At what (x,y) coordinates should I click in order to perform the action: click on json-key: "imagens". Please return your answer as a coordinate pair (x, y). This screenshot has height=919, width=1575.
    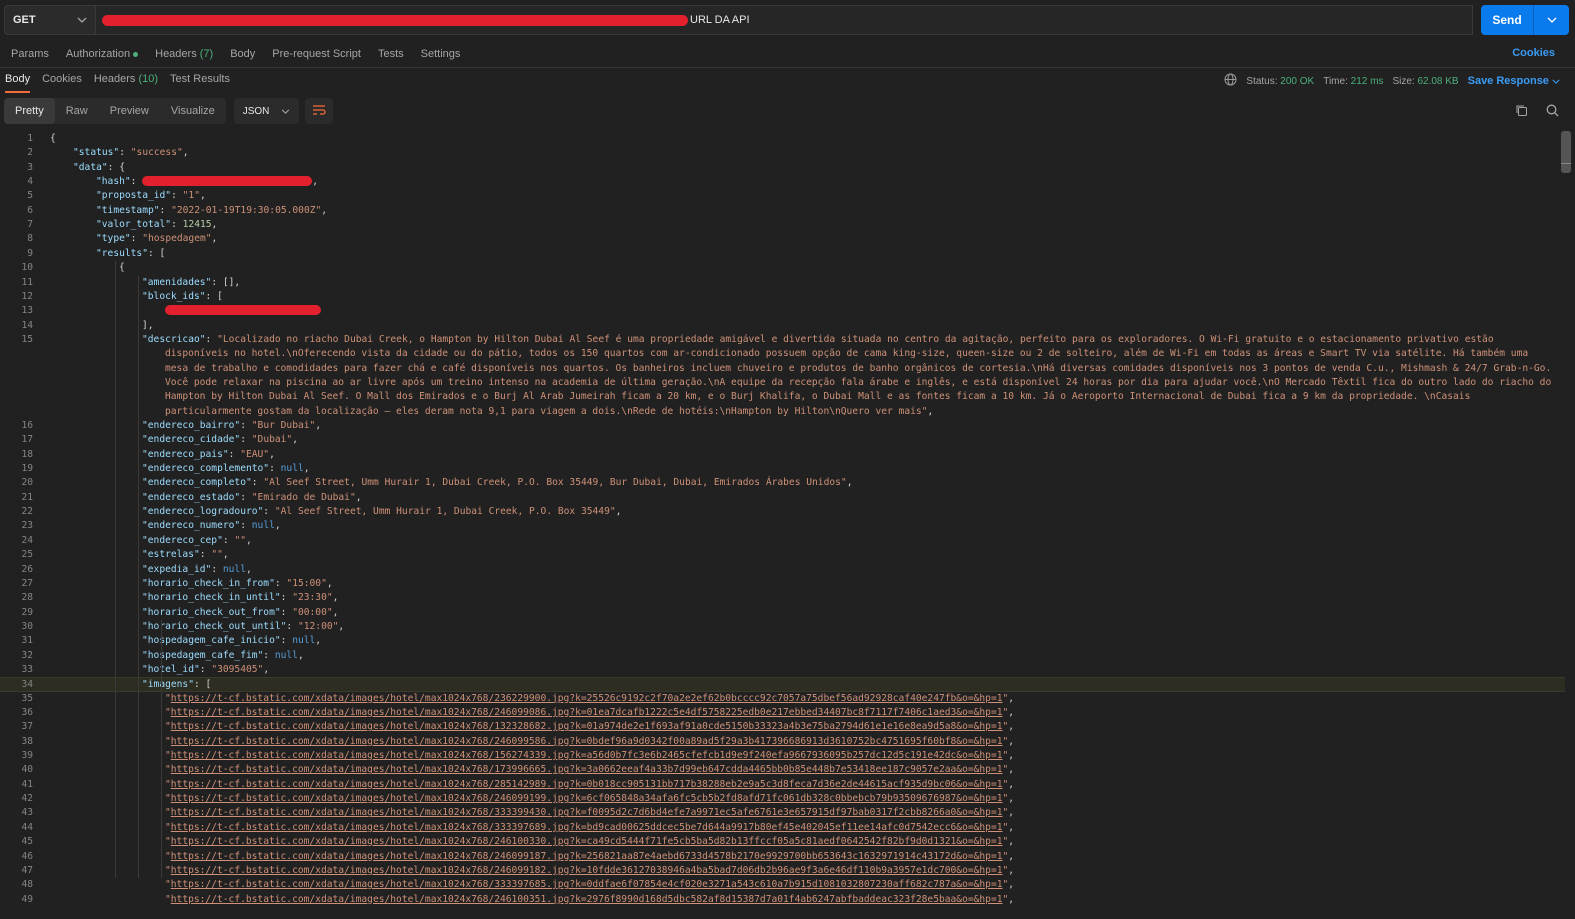
    Looking at the image, I should click on (168, 685).